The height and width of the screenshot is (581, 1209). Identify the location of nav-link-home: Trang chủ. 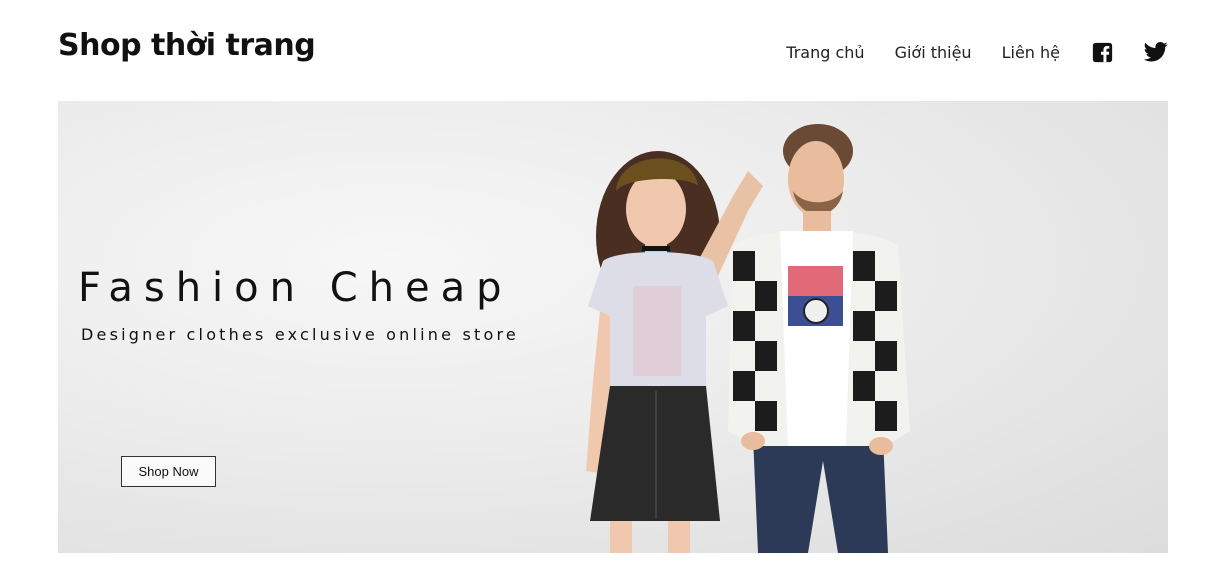
(825, 52).